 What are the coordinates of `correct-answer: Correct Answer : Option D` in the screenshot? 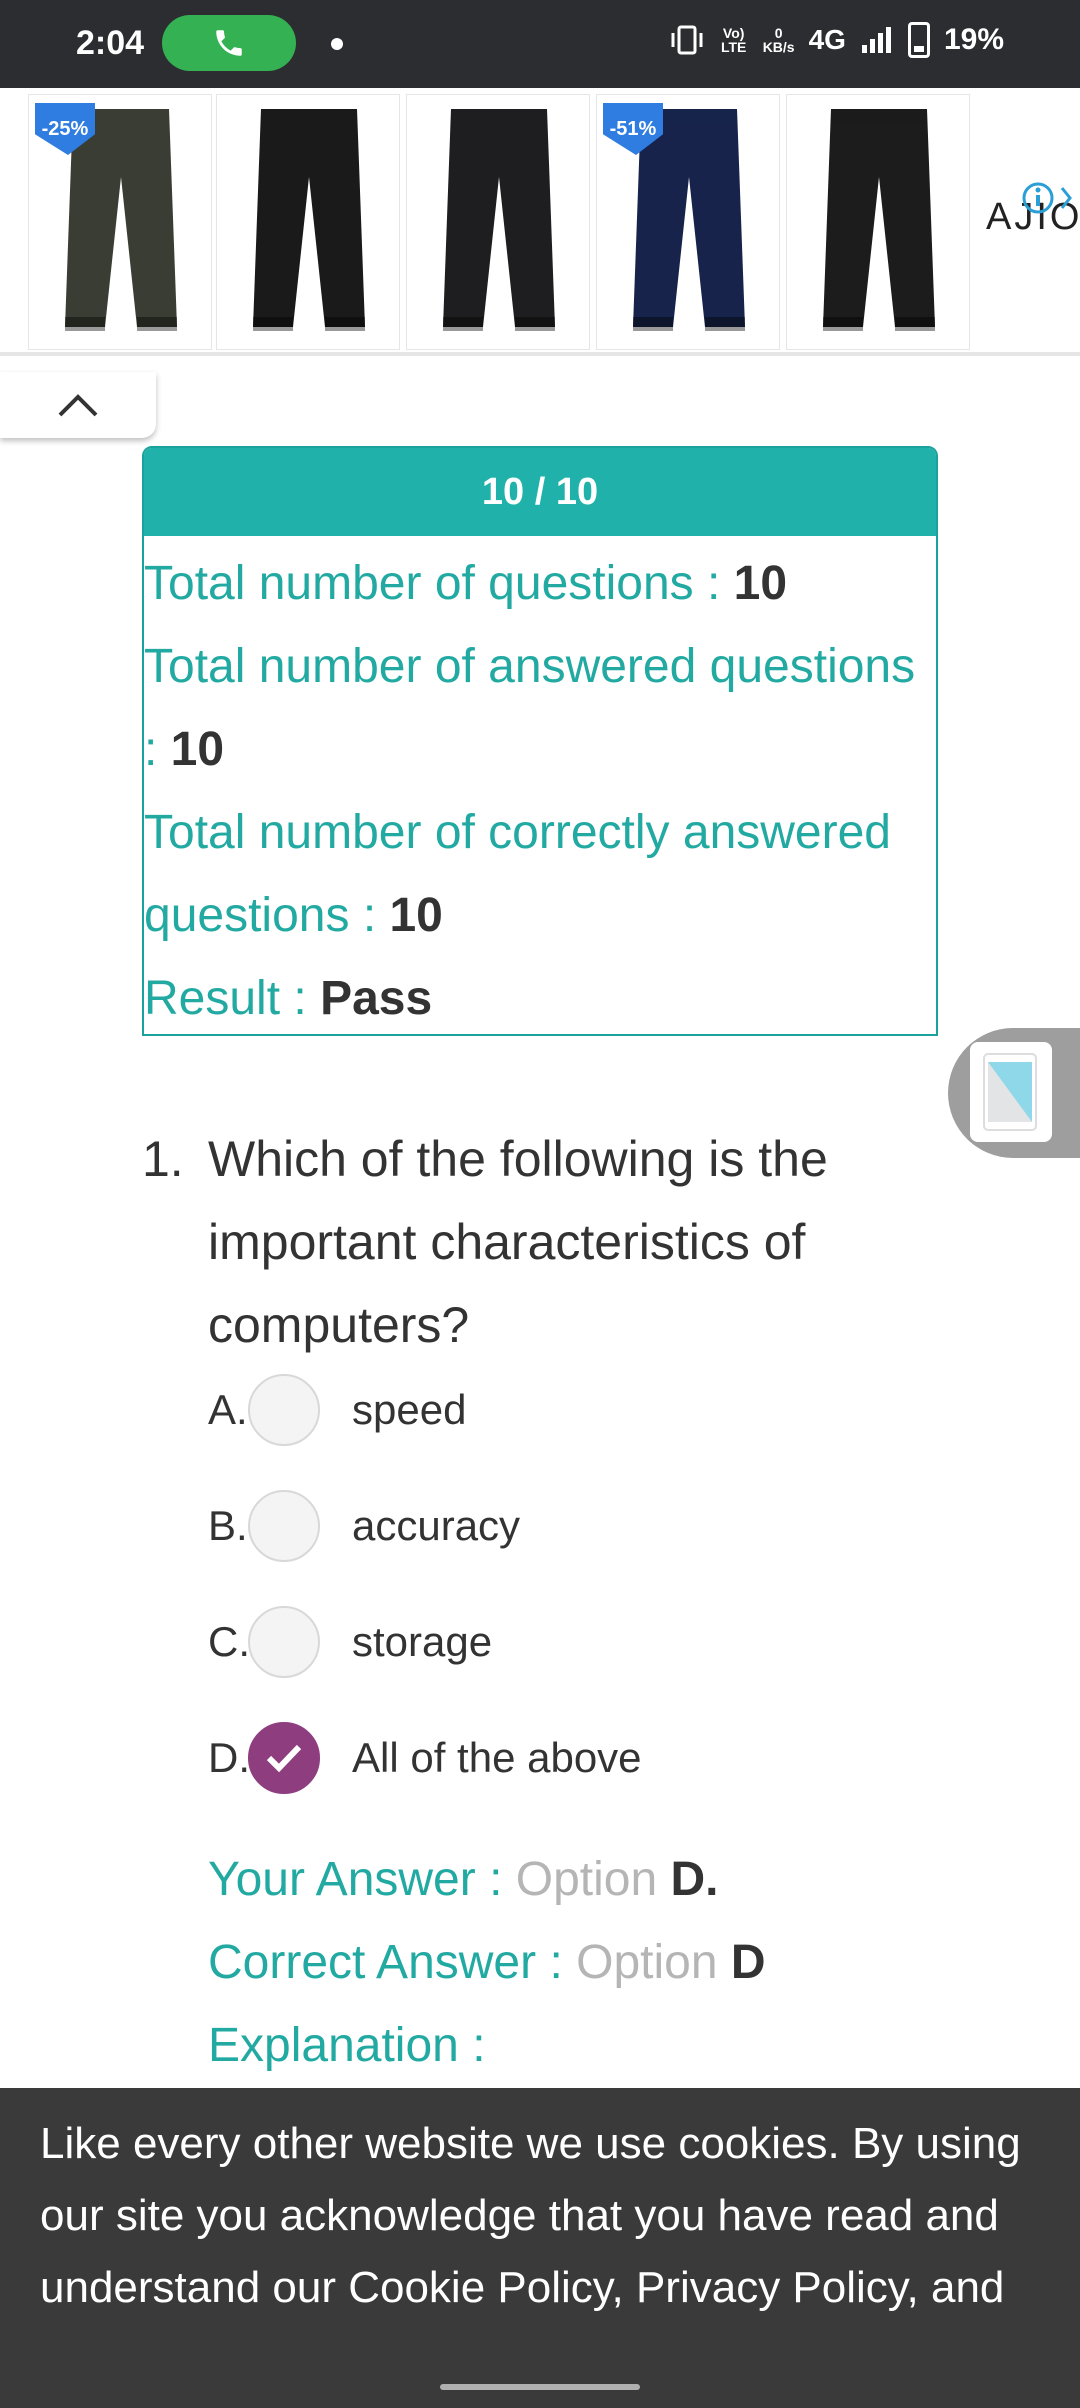 It's located at (487, 1962).